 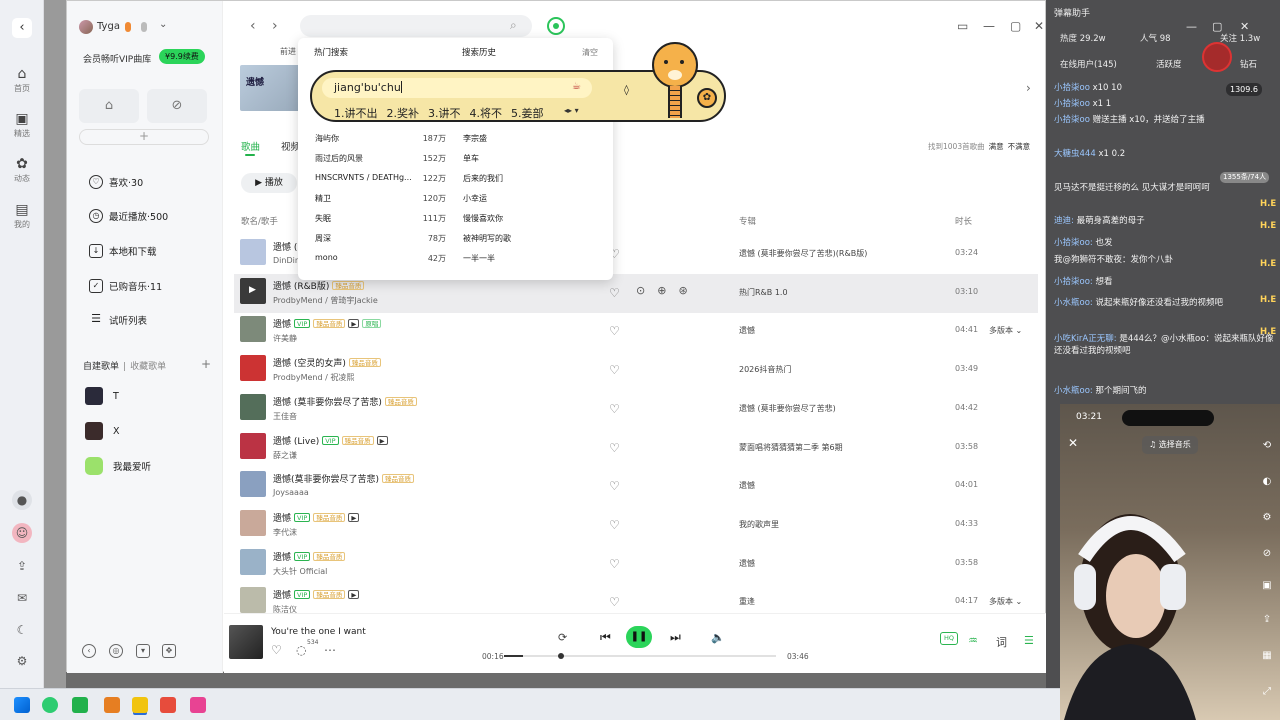 I want to click on hot-search-item: 雨过后的风景 152万, so click(x=380, y=163).